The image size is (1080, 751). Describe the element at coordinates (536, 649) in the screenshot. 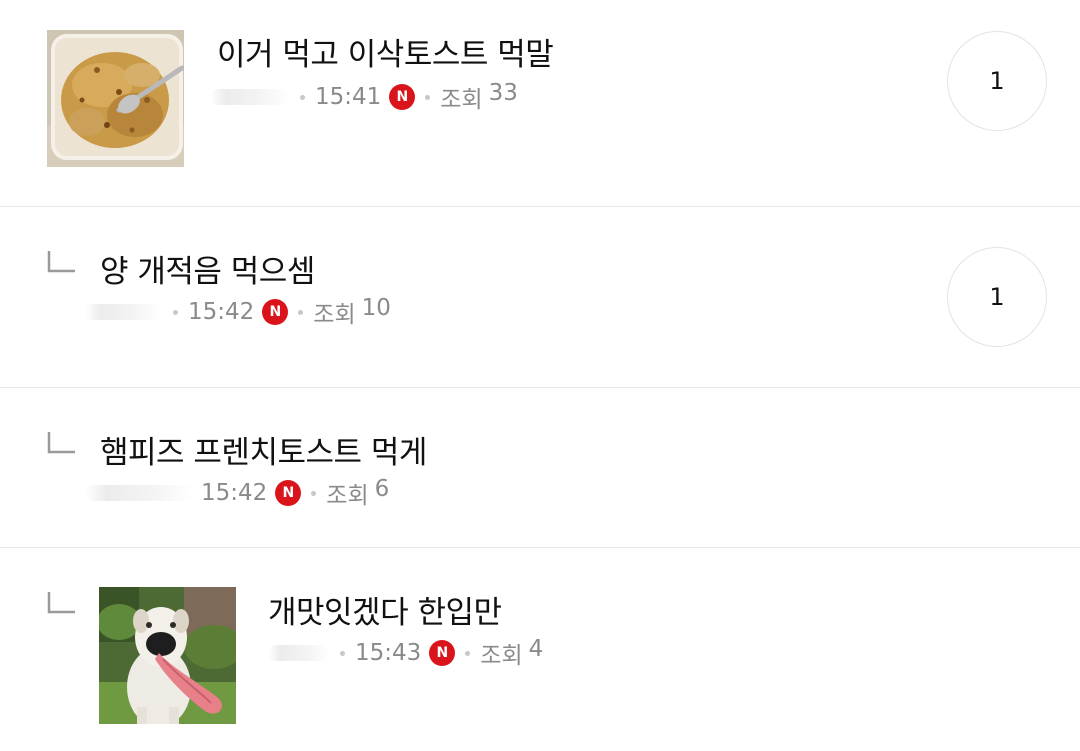

I see `view-number: 4` at that location.